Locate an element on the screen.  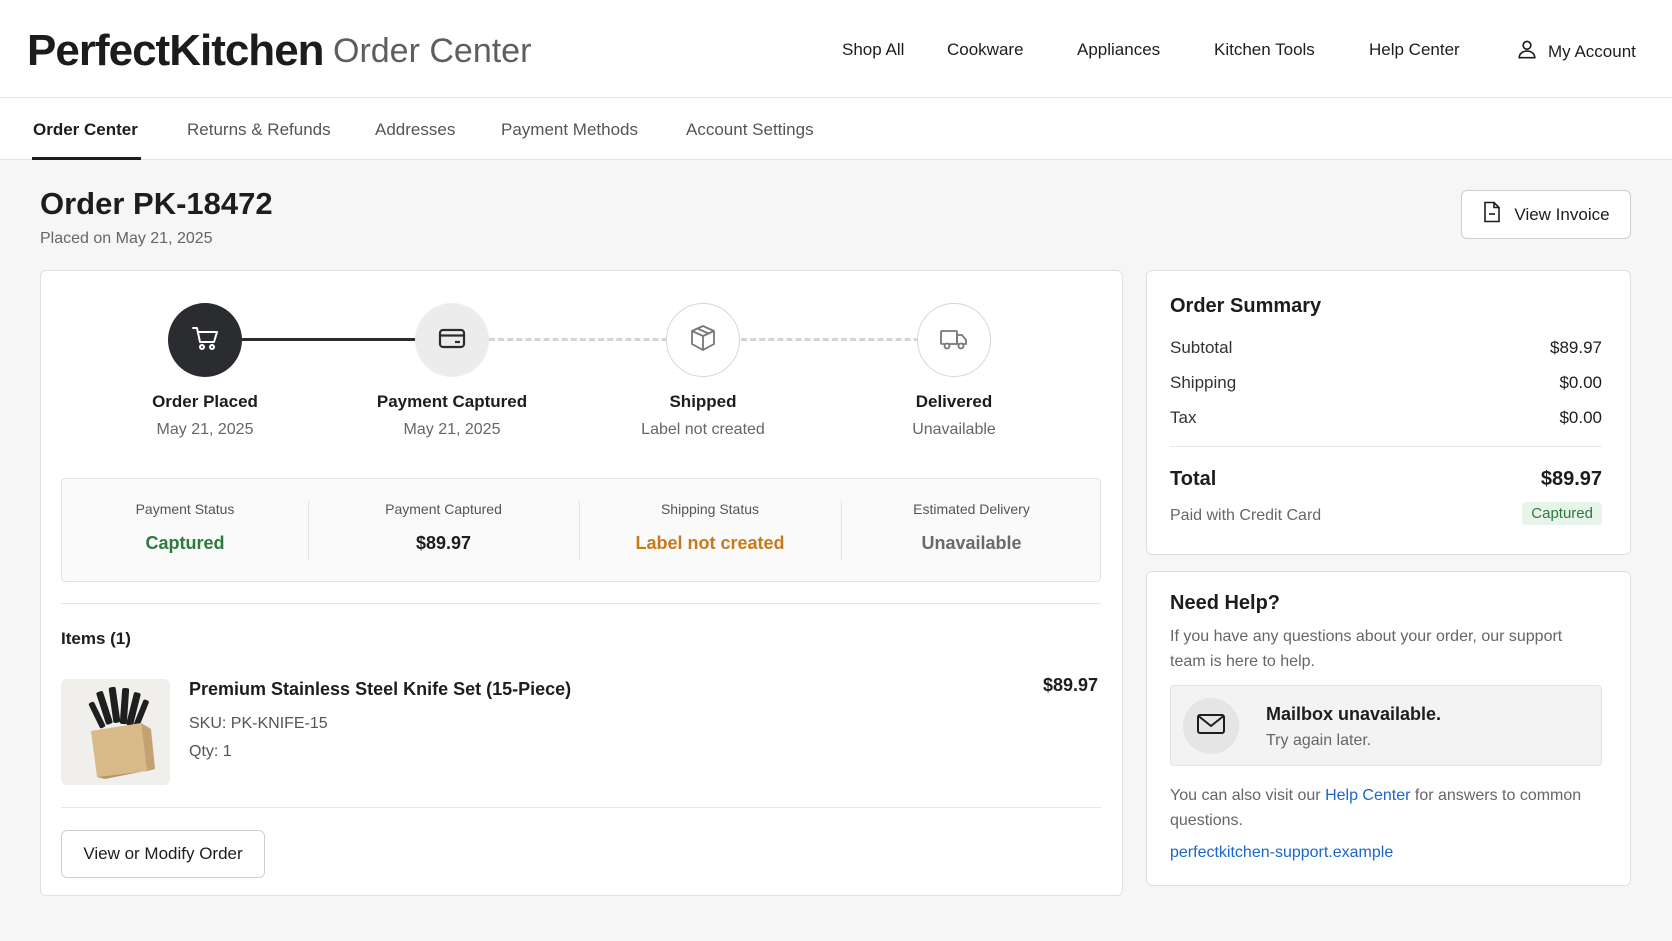
user-icon is located at coordinates (1527, 51).